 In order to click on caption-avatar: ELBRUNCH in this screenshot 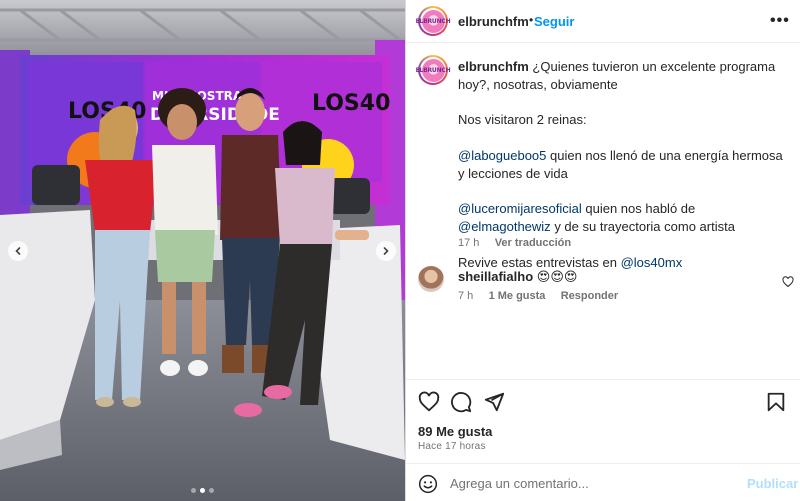, I will do `click(433, 70)`.